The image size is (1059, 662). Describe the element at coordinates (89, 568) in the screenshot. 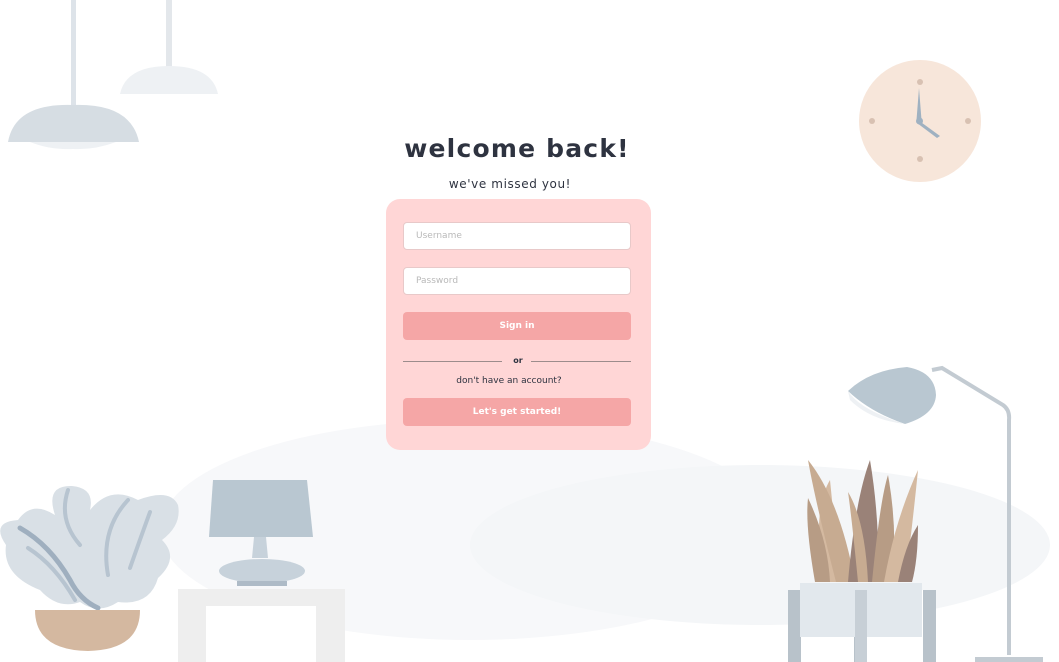

I see `potted-plant-icon` at that location.